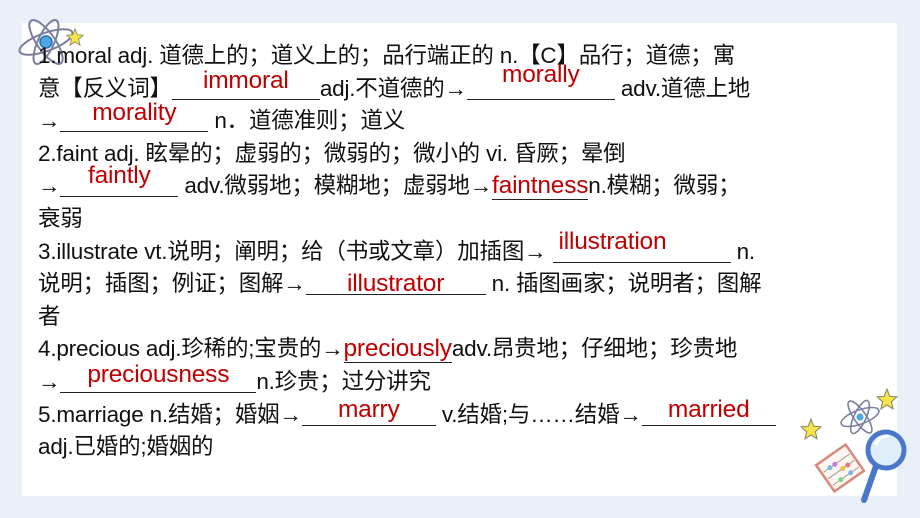 Image resolution: width=920 pixels, height=518 pixels. Describe the element at coordinates (191, 349) in the screenshot. I see `entry-text: 4.precious adj.珍稀的;宝贵的→` at that location.